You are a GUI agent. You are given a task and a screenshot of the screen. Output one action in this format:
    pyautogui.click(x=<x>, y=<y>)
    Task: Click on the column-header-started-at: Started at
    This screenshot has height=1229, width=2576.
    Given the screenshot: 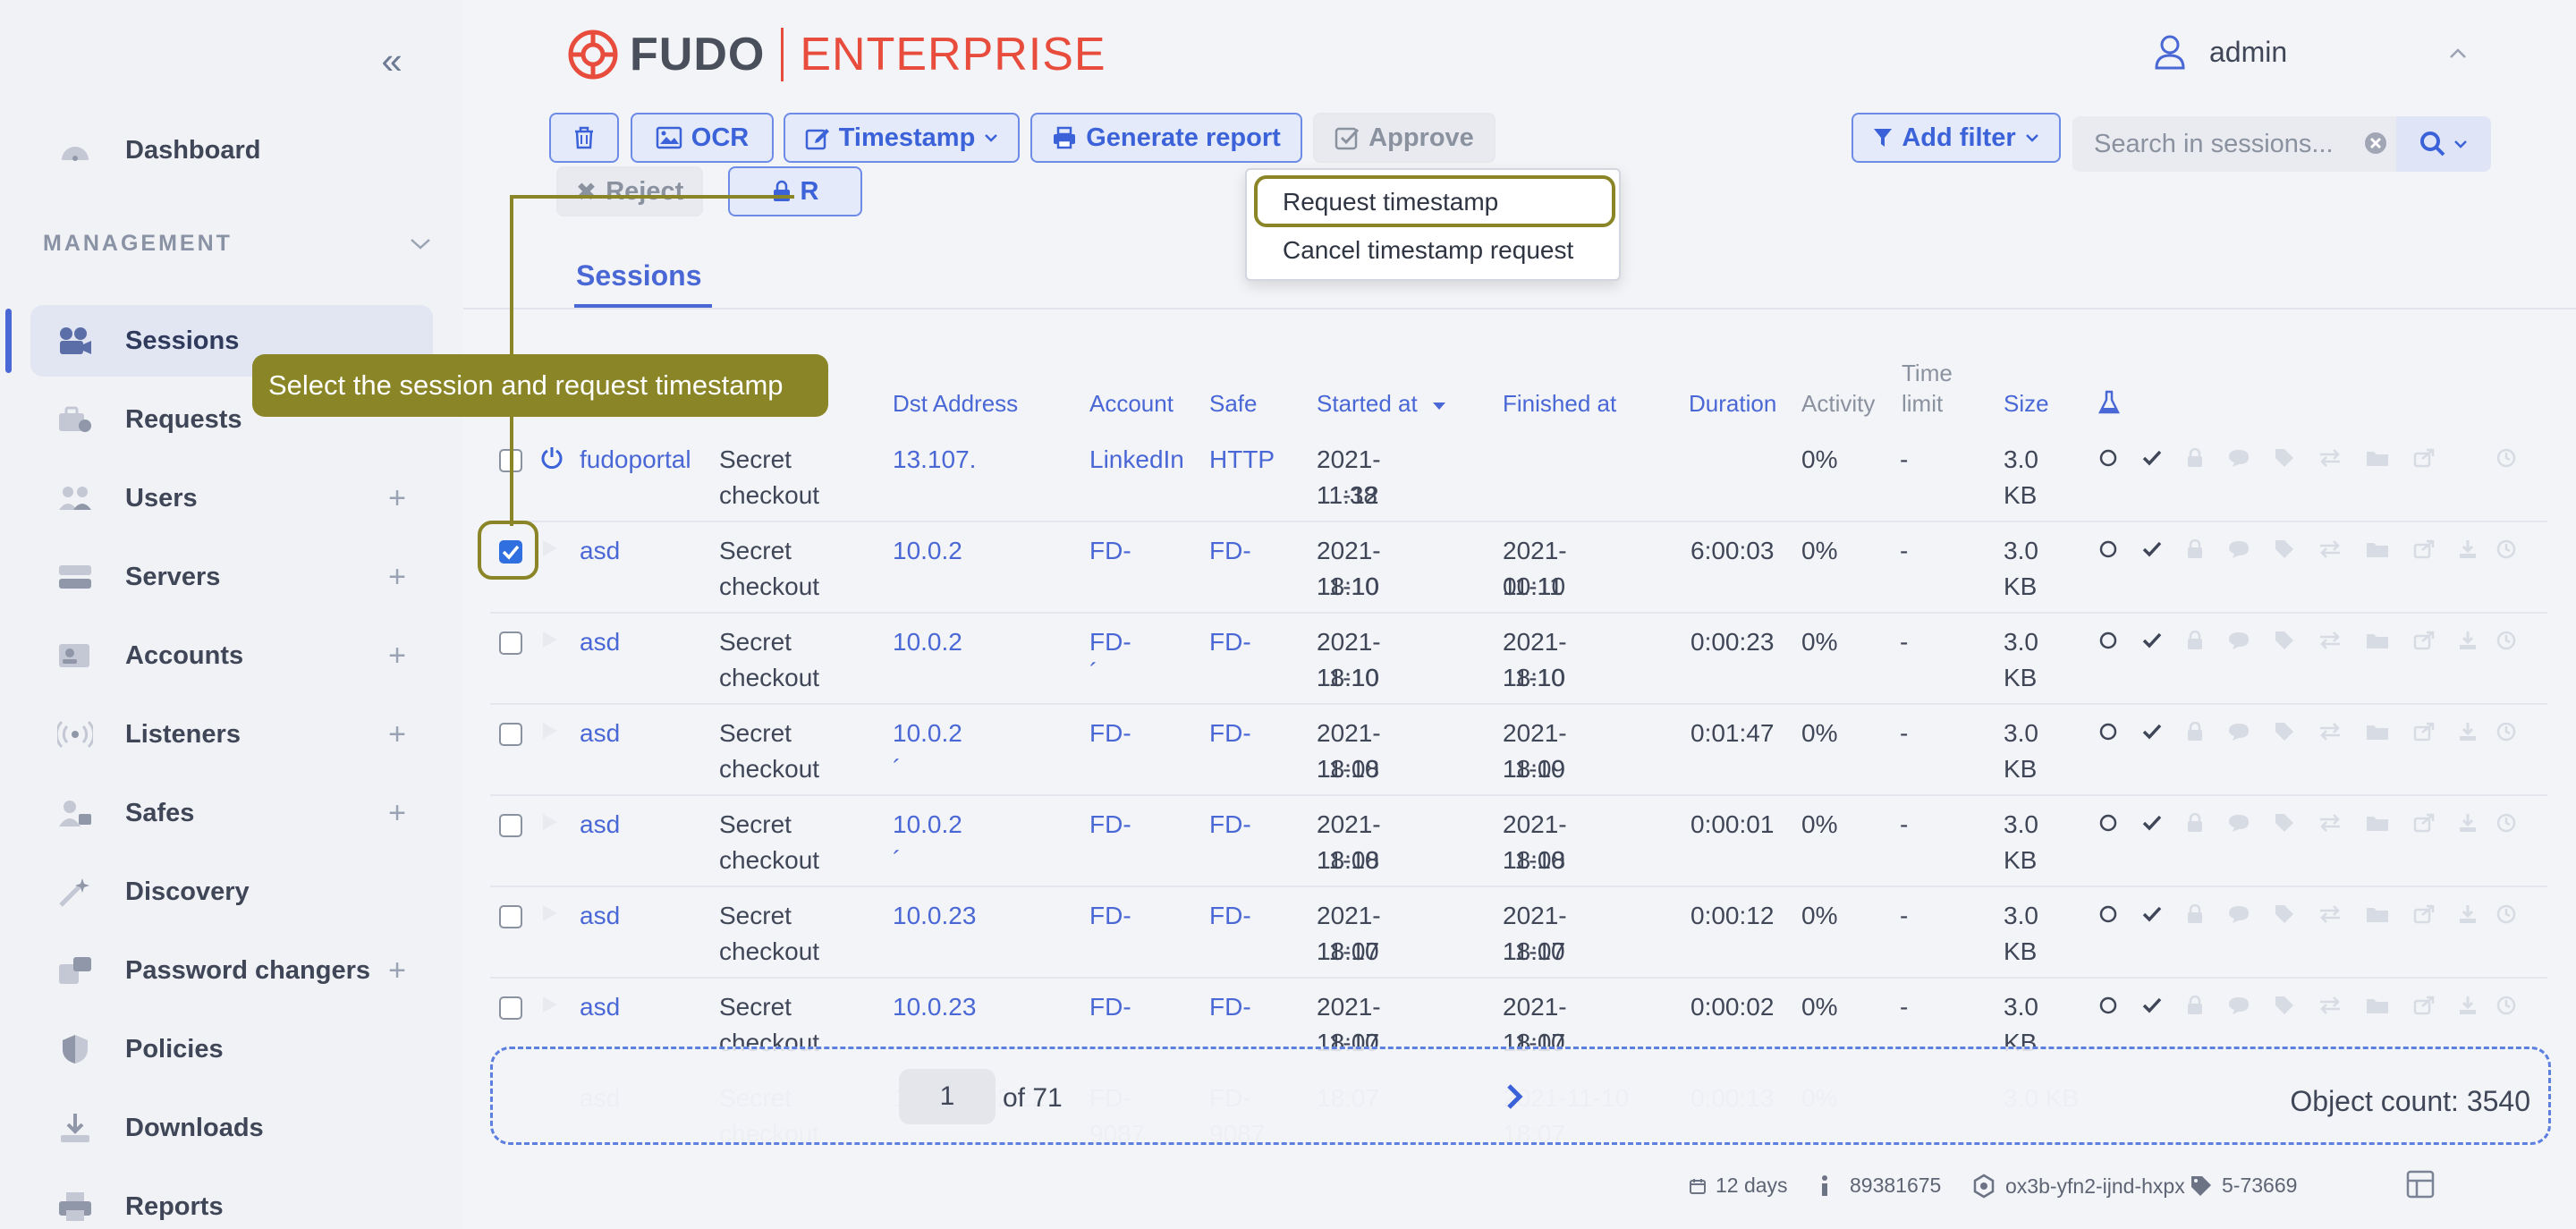 What is the action you would take?
    pyautogui.click(x=1382, y=404)
    